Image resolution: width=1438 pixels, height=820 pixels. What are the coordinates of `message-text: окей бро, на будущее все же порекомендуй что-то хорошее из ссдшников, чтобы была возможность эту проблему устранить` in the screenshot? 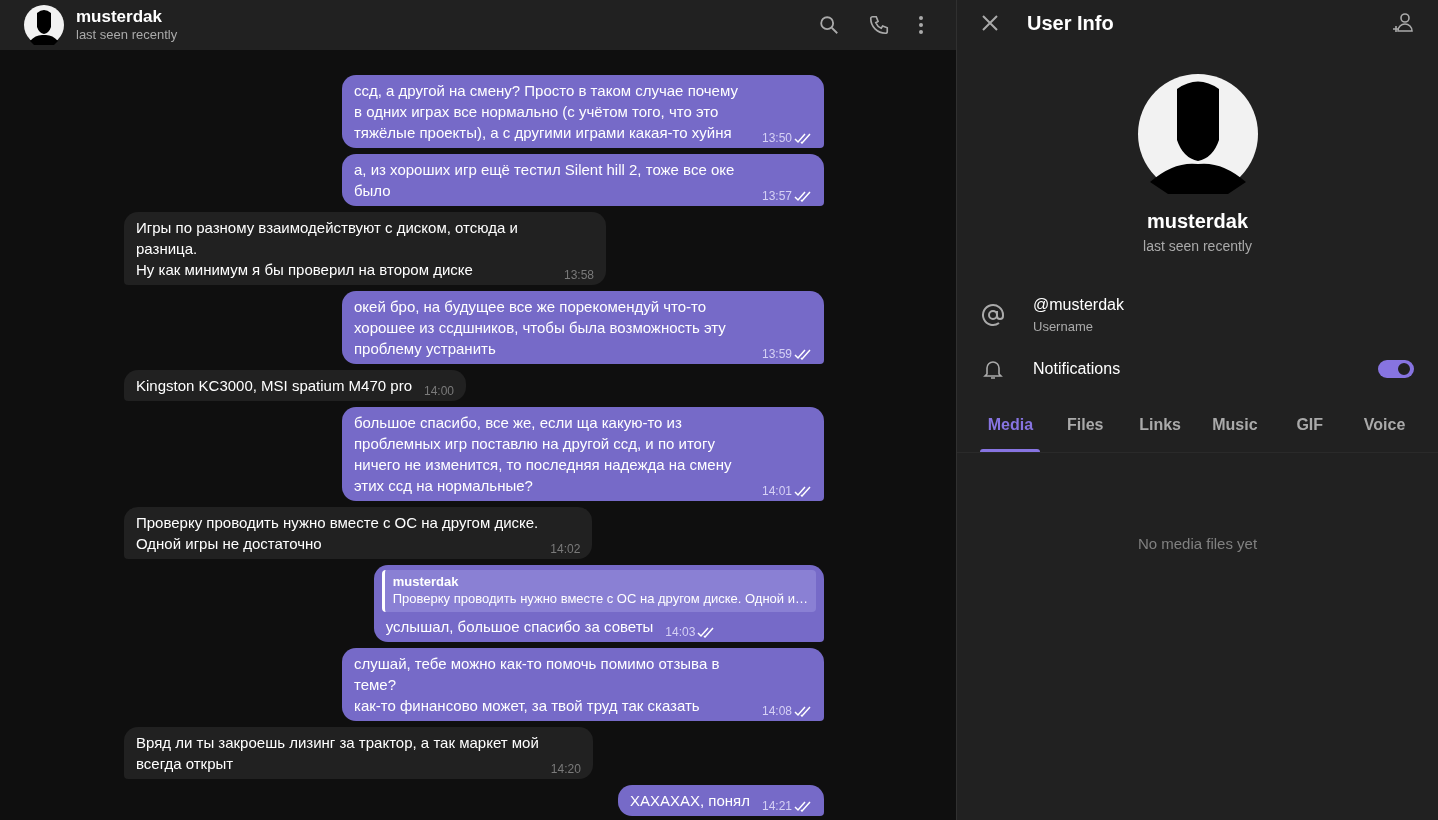 It's located at (540, 328).